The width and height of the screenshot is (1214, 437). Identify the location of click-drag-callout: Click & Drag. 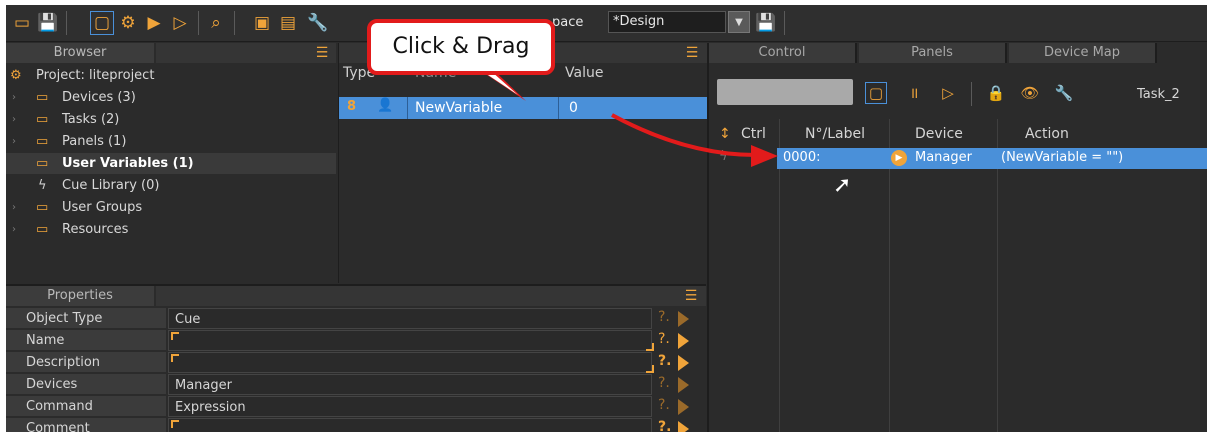
(461, 47).